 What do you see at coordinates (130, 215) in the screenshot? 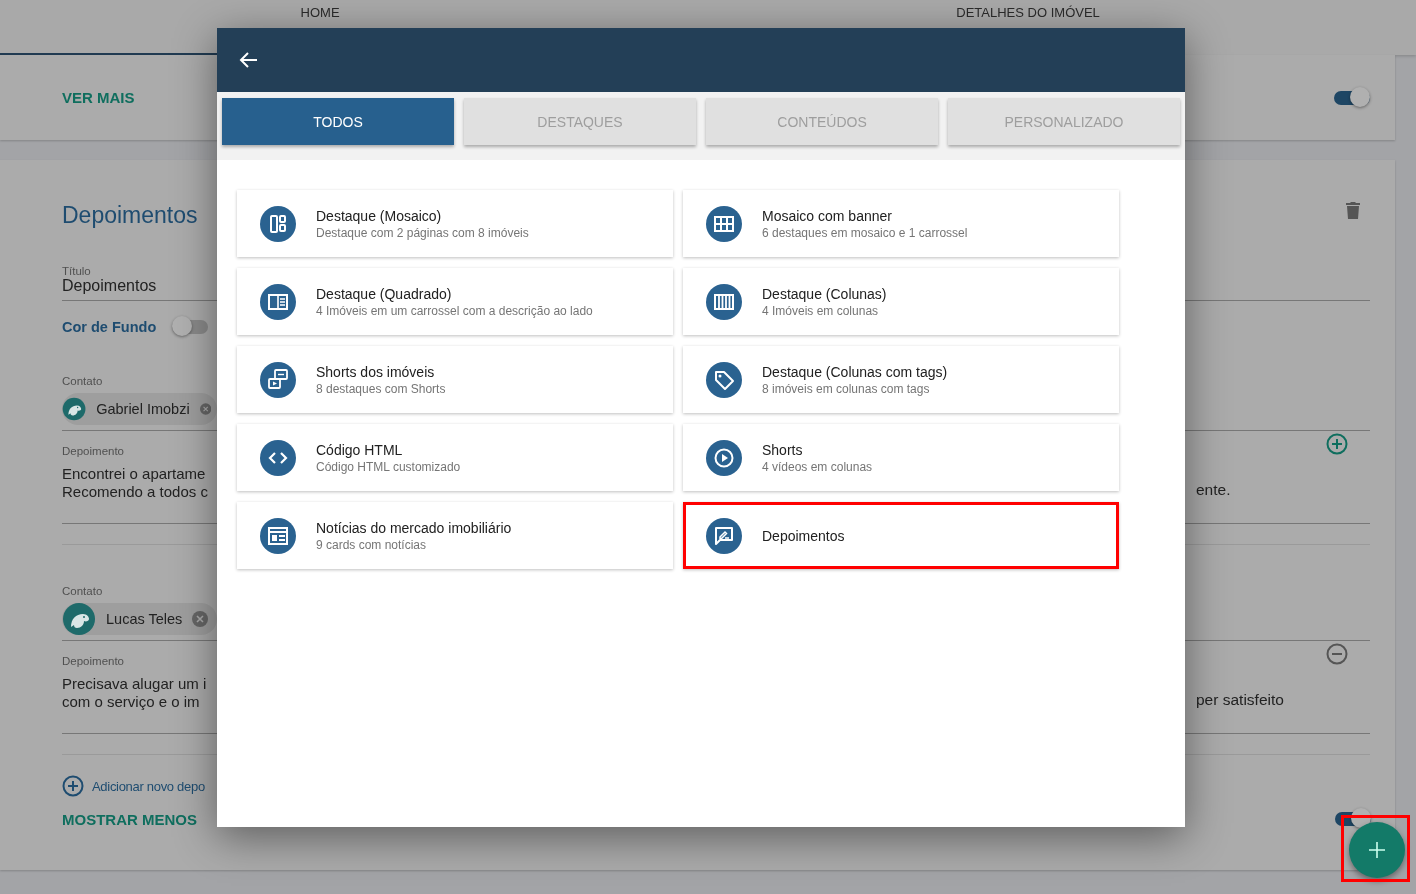
I see `section-title: Depoimentos` at bounding box center [130, 215].